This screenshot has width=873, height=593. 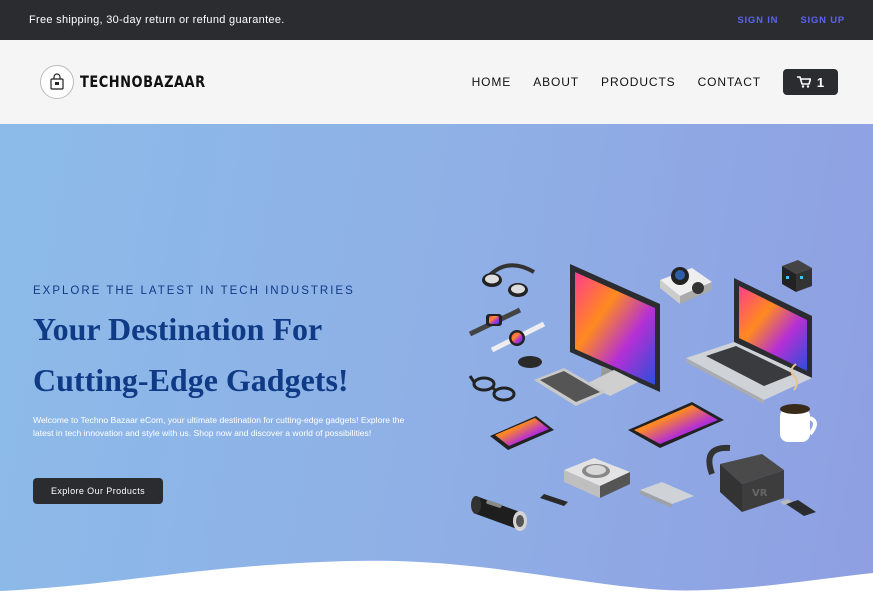 I want to click on usb-drive-icon, so click(x=554, y=500).